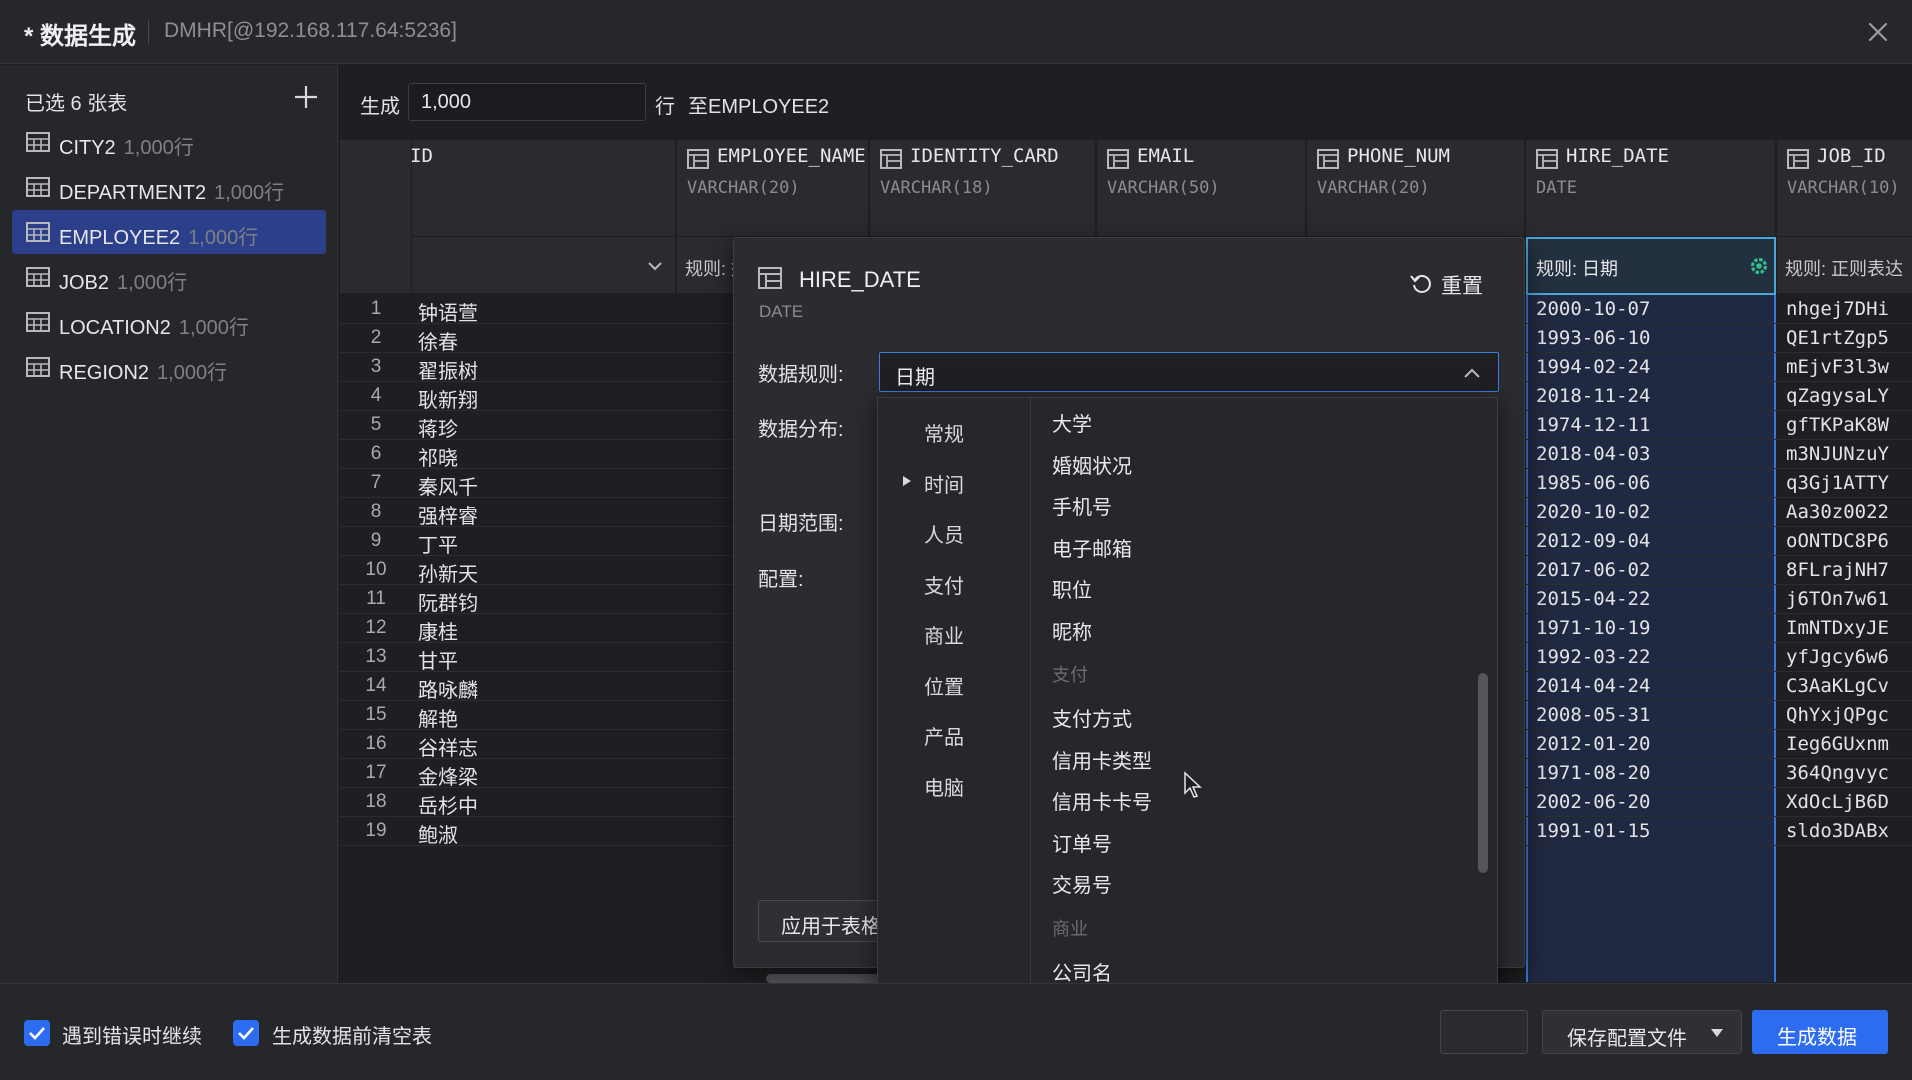 The height and width of the screenshot is (1080, 1912). Describe the element at coordinates (1189, 372) in the screenshot. I see `rule-select: 日期` at that location.